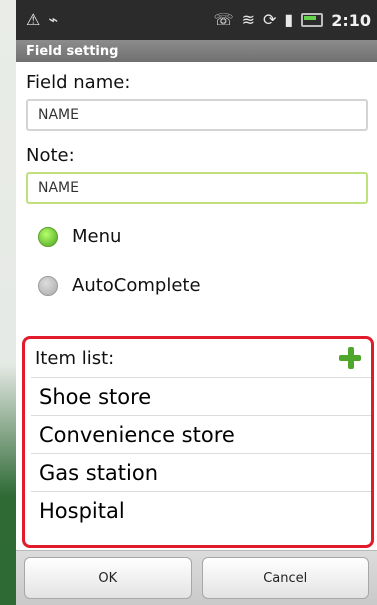 The width and height of the screenshot is (377, 605). What do you see at coordinates (58, 115) in the screenshot?
I see `field-name-value: NAME` at bounding box center [58, 115].